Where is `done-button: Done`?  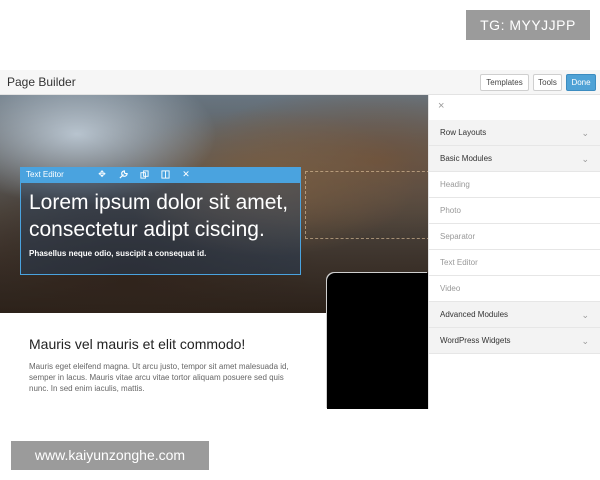 done-button: Done is located at coordinates (581, 82).